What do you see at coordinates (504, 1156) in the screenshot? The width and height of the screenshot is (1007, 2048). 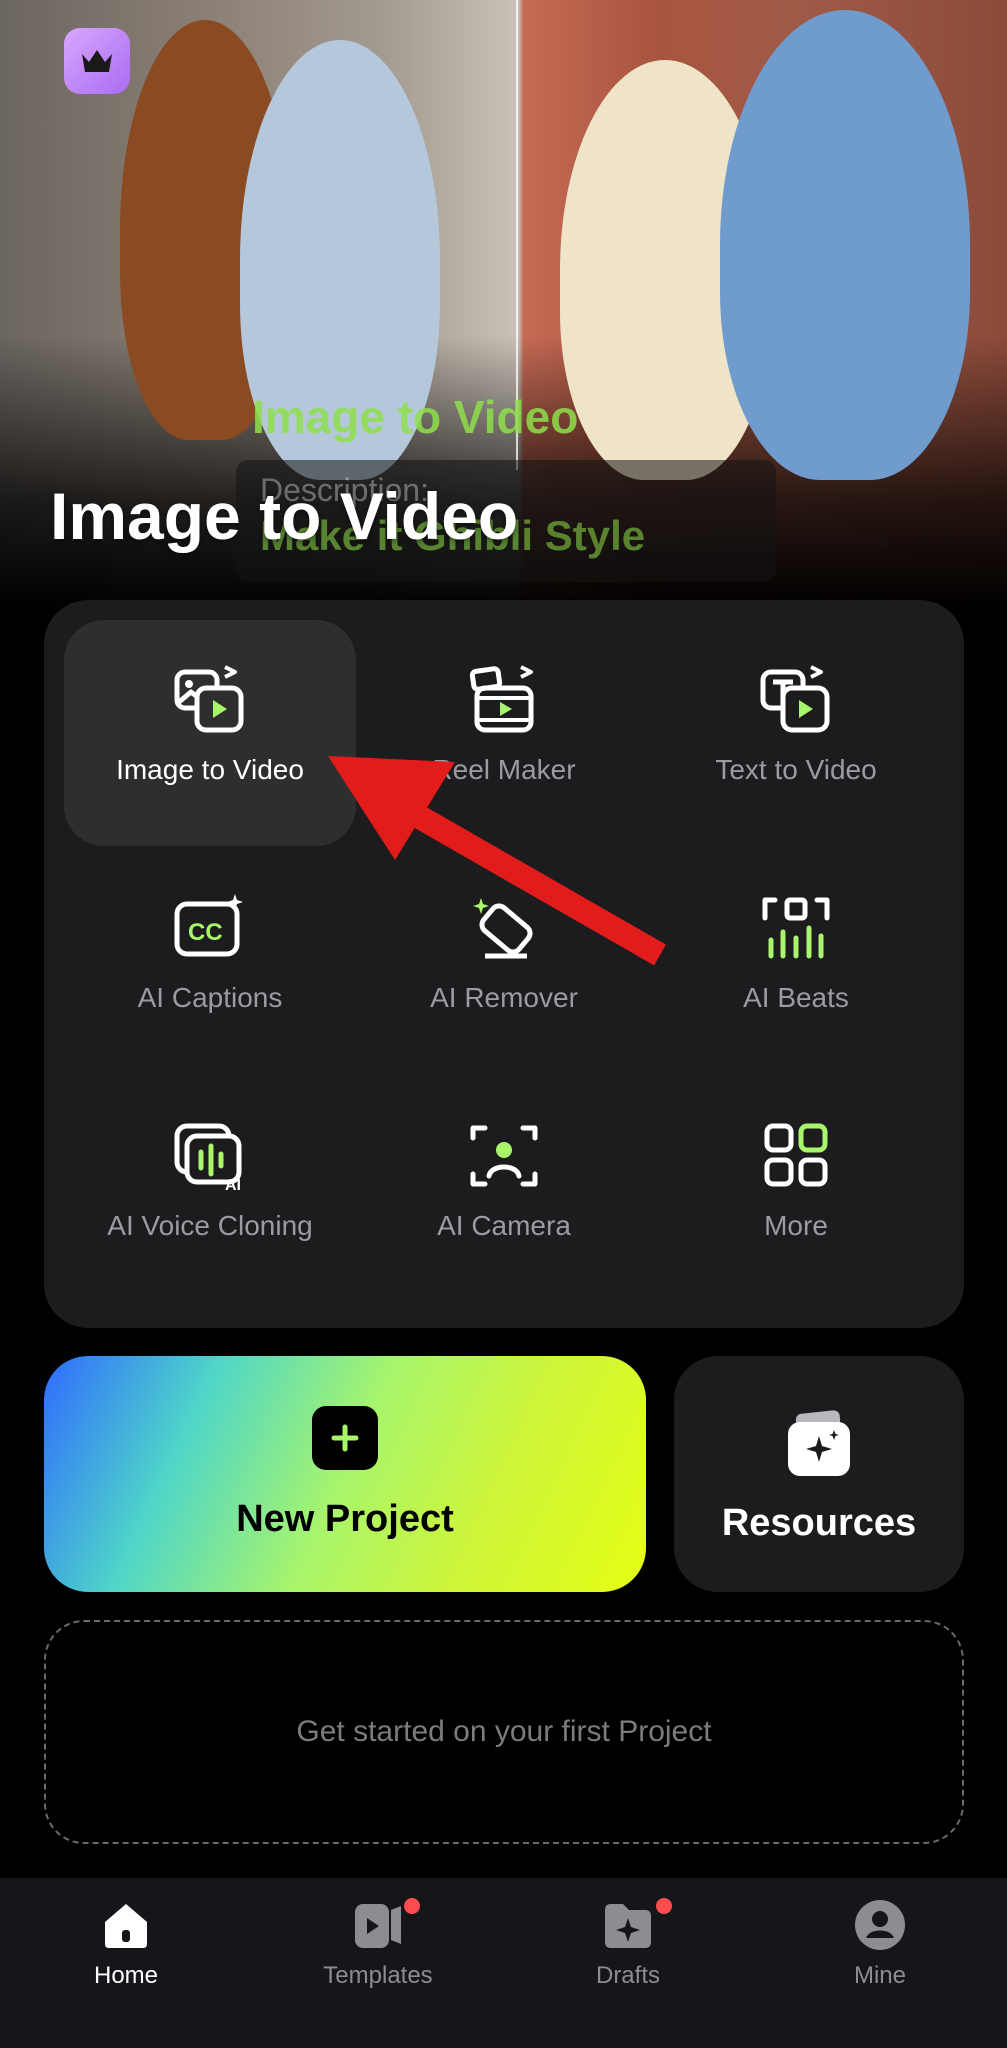 I see `ai-camera-icon` at bounding box center [504, 1156].